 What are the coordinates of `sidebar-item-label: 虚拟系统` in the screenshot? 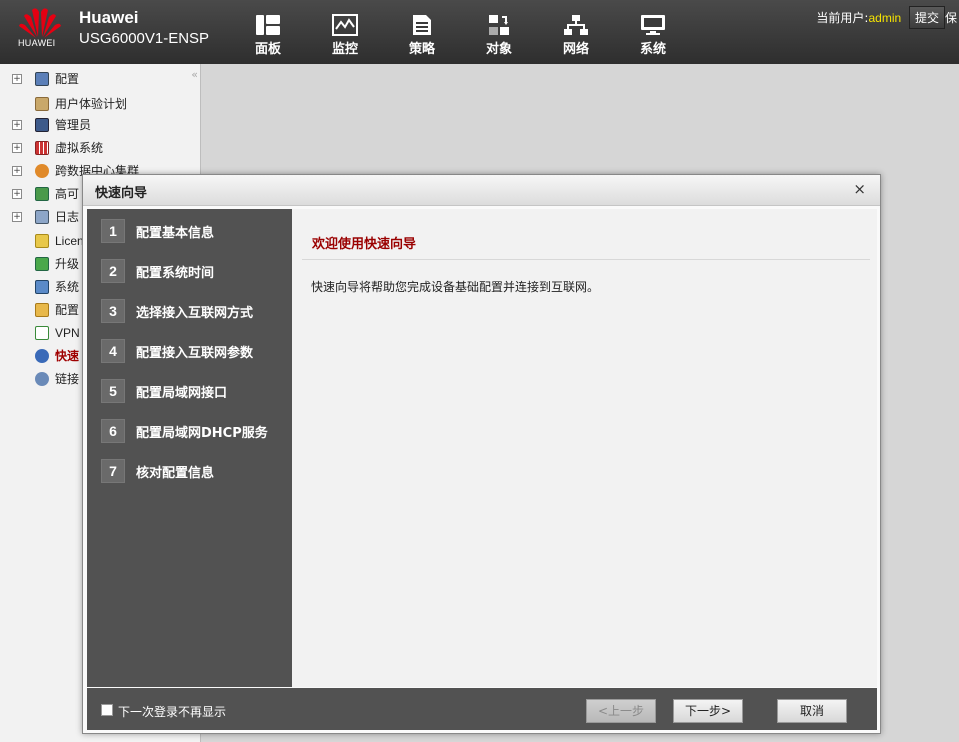 It's located at (79, 148).